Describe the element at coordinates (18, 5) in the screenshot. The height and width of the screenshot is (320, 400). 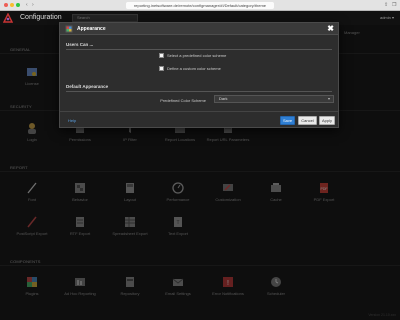
I see `zoom-window-button` at that location.